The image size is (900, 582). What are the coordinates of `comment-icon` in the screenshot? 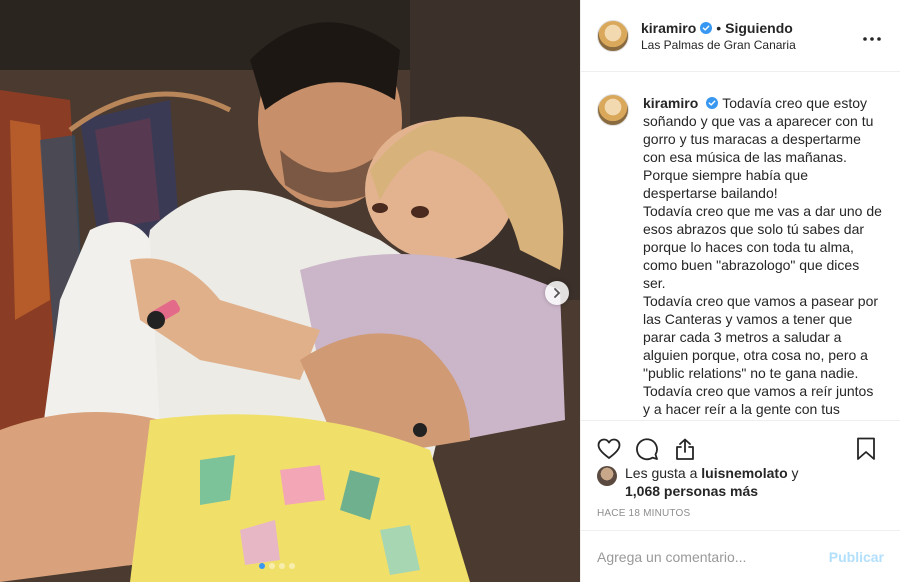 It's located at (647, 448).